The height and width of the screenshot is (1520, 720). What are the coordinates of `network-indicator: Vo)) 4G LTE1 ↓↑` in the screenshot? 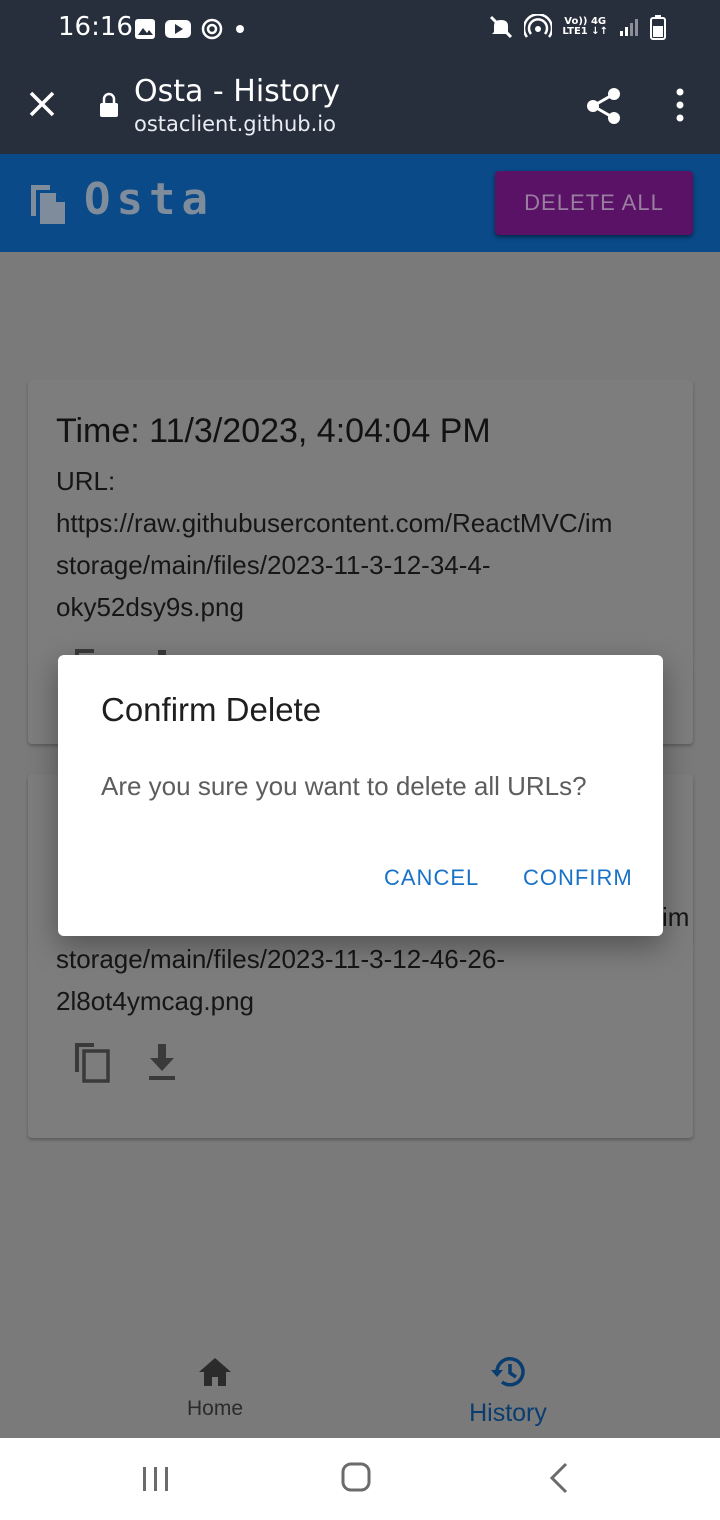 It's located at (585, 26).